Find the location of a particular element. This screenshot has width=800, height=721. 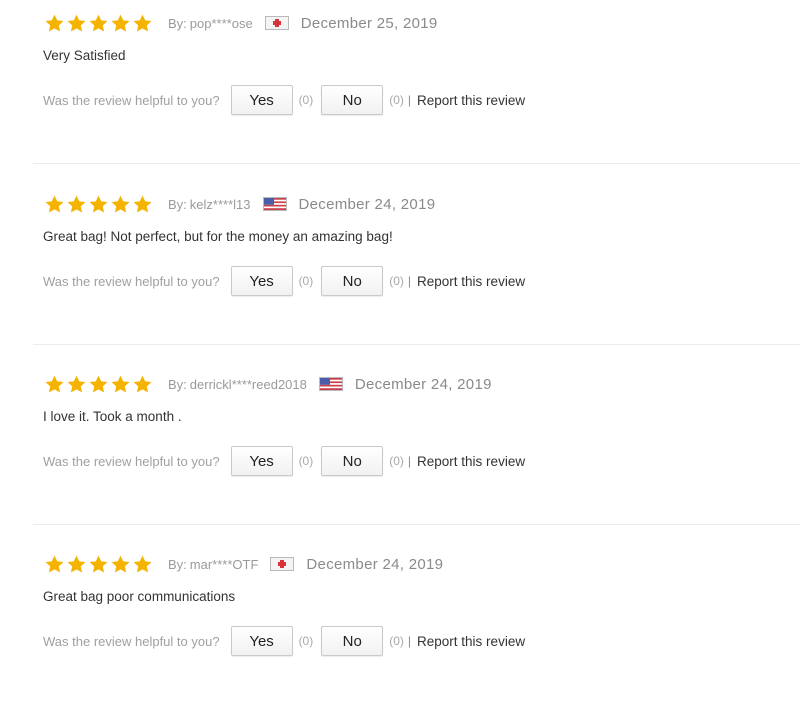

review-text: I love it. Took a month . is located at coordinates (112, 416).